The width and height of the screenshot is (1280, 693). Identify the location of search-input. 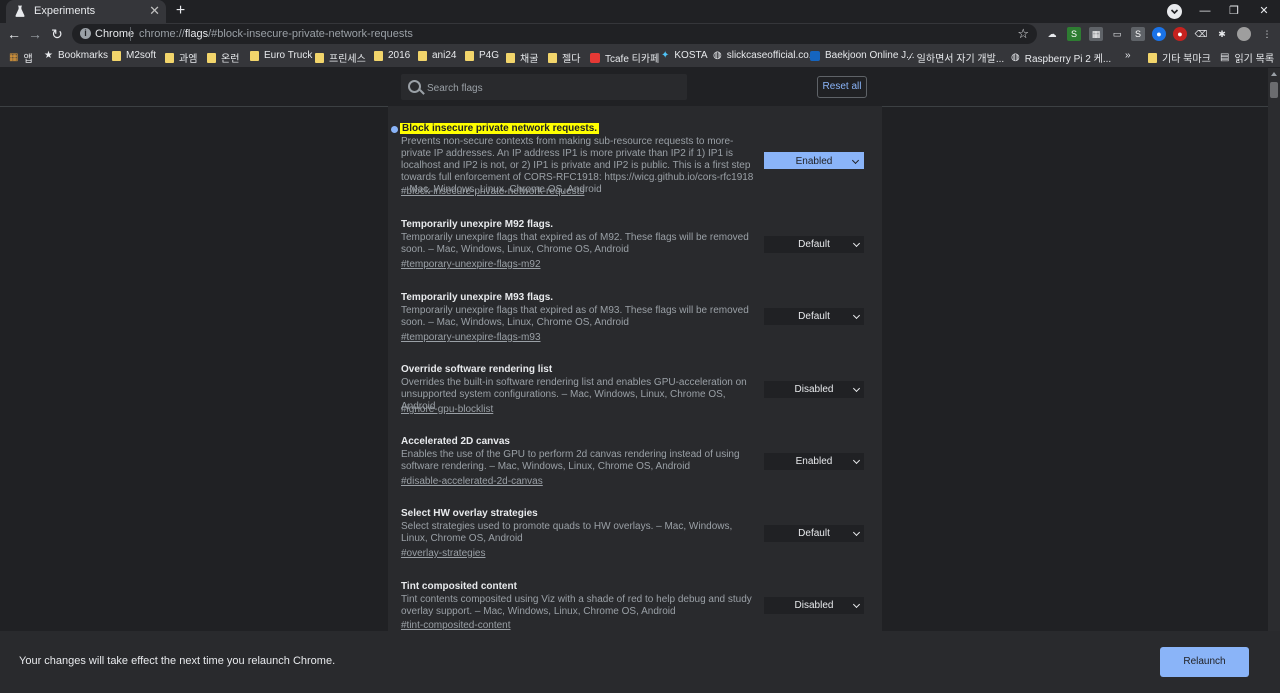
(552, 88).